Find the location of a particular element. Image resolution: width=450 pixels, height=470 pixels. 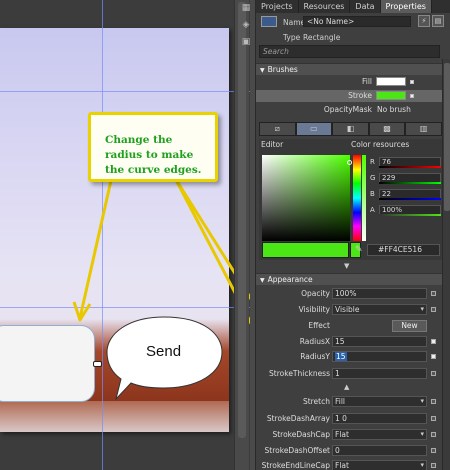

grid-icon: ▦ is located at coordinates (246, 8).